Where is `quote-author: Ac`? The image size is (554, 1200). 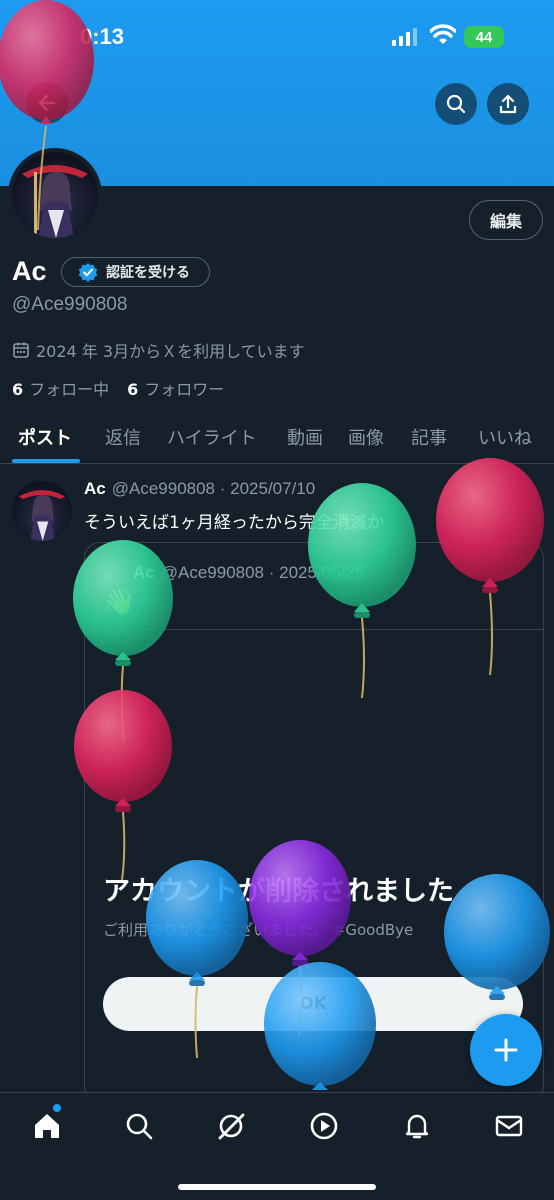
quote-author: Ac is located at coordinates (144, 572).